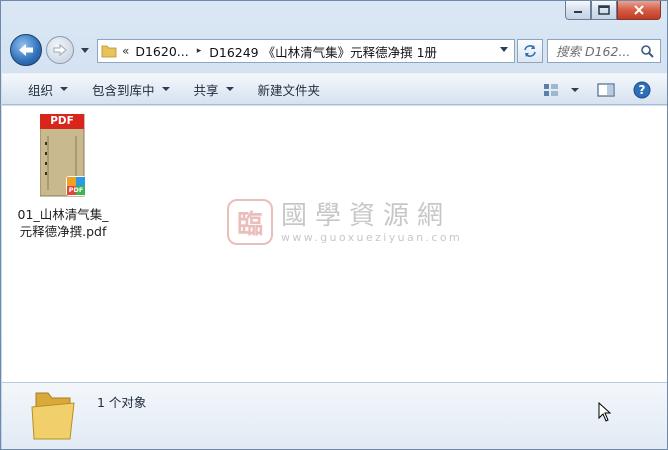 Image resolution: width=668 pixels, height=450 pixels. I want to click on mouse-cursor-icon, so click(605, 412).